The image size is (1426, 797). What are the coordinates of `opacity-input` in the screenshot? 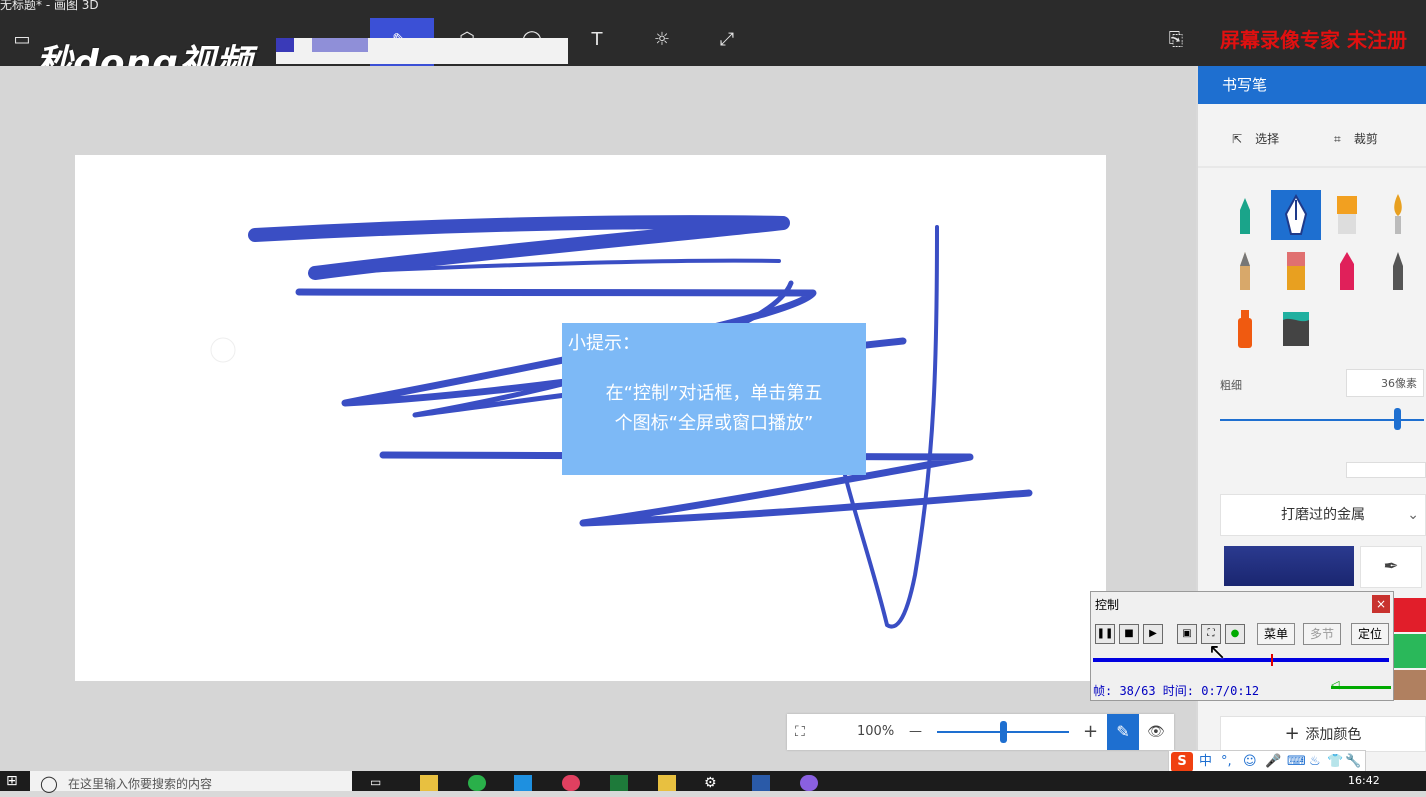 It's located at (1386, 470).